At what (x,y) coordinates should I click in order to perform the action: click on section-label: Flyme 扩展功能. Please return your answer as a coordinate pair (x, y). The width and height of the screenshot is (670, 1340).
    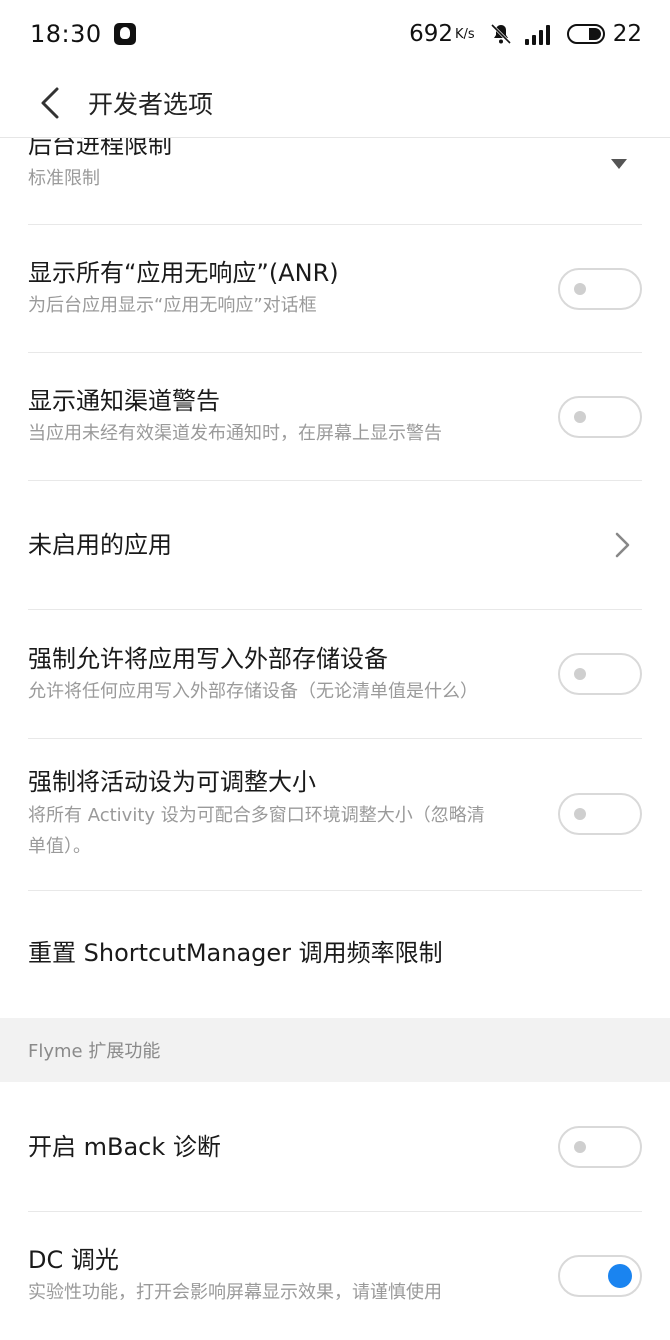
    Looking at the image, I should click on (94, 1051).